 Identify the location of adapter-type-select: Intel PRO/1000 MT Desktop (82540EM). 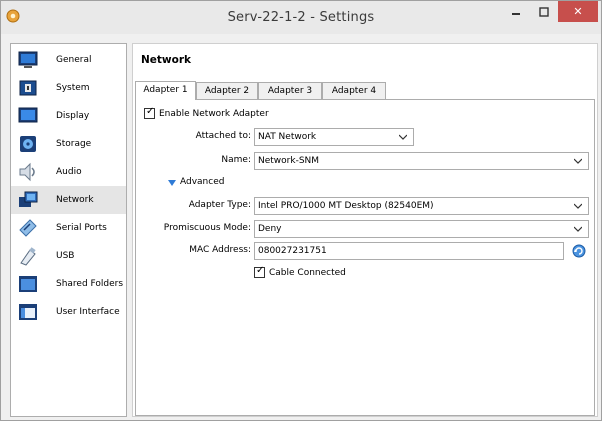
(421, 206).